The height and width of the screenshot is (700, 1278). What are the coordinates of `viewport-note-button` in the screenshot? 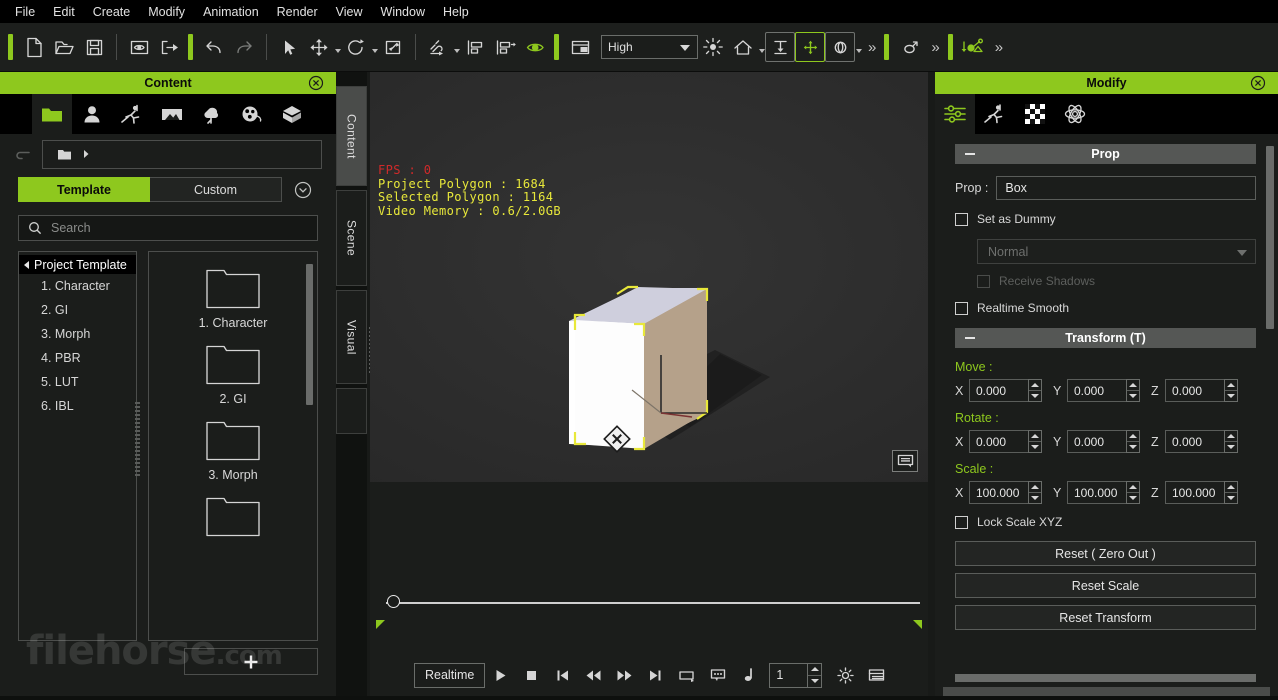 It's located at (905, 461).